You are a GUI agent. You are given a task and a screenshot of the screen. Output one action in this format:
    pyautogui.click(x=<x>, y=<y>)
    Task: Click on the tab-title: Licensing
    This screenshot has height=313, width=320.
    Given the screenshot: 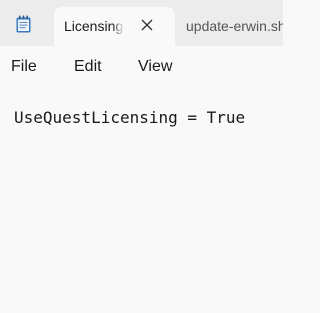 What is the action you would take?
    pyautogui.click(x=94, y=26)
    